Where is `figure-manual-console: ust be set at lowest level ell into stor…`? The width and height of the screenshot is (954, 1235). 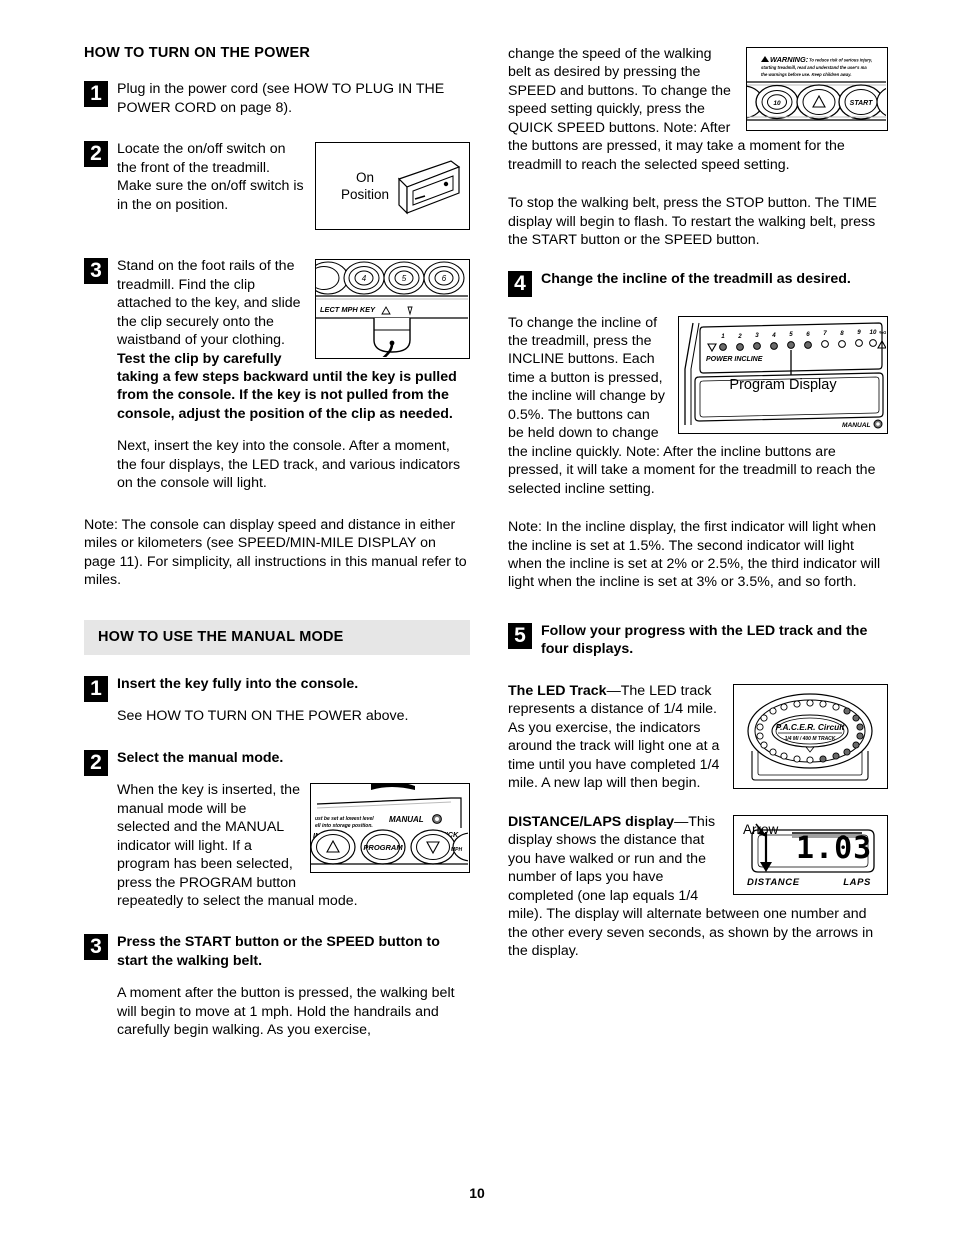
figure-manual-console: ust be set at lowest level ell into stor… is located at coordinates (390, 828).